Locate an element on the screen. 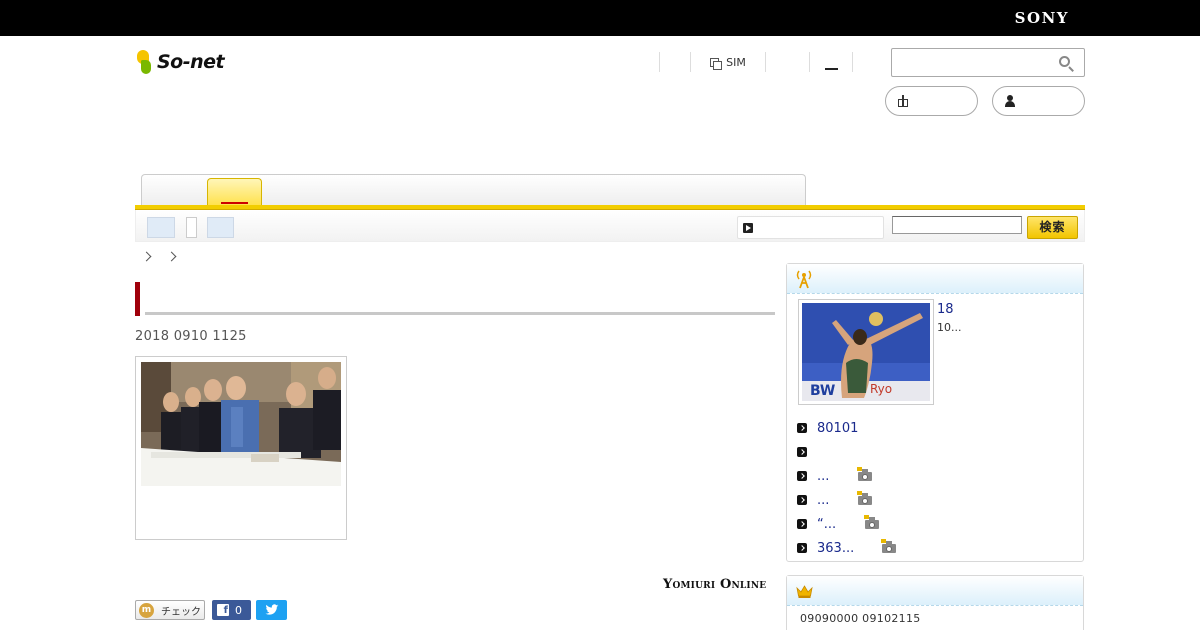 The width and height of the screenshot is (1200, 630). svg-text: BW is located at coordinates (822, 391).